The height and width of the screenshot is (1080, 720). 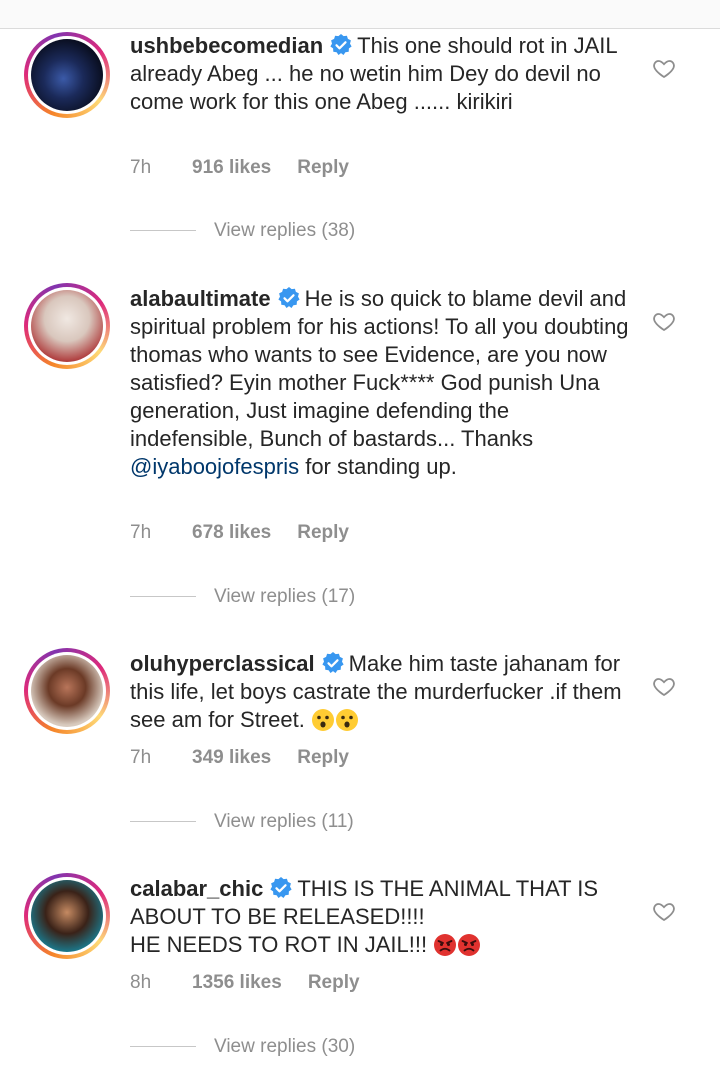 What do you see at coordinates (378, 466) in the screenshot?
I see `comment-text-end: for standing up.` at bounding box center [378, 466].